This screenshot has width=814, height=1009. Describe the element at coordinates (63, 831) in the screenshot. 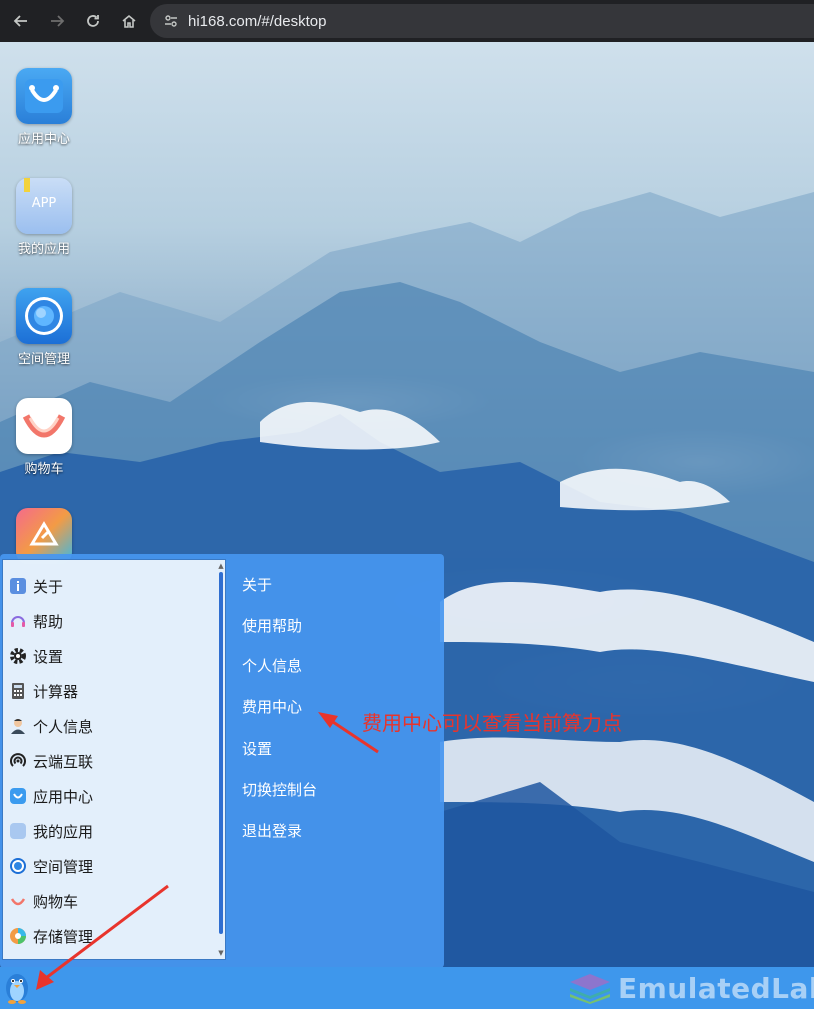

I see `menu-item-label: 我的应用` at that location.